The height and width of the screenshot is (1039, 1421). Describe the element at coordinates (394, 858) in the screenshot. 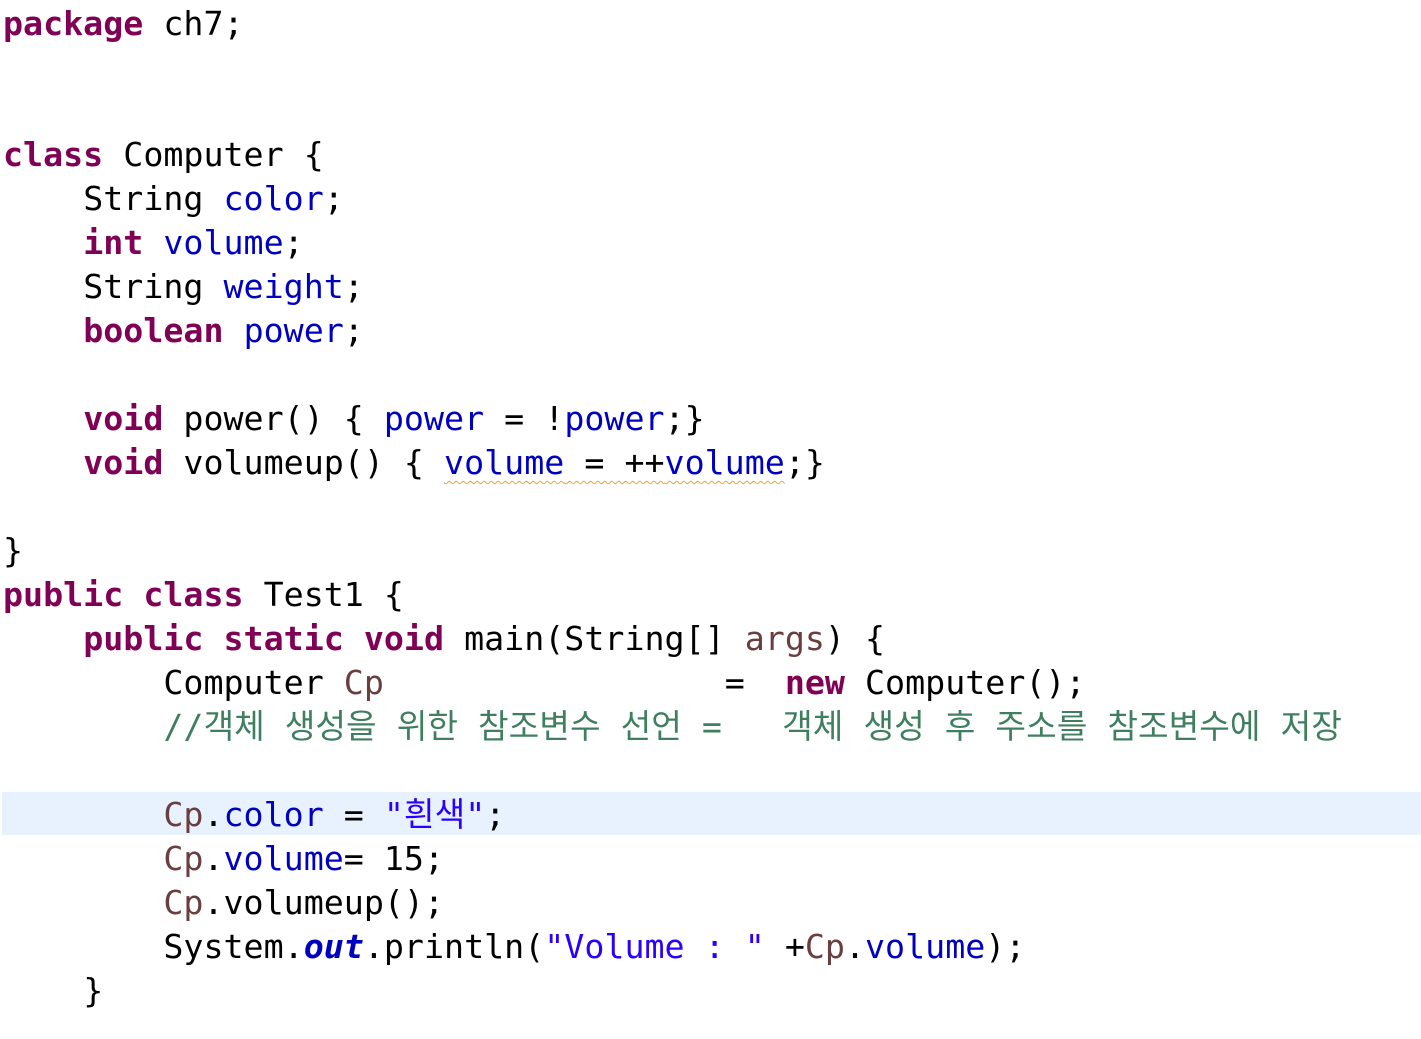

I see `code-text: = 15;` at that location.